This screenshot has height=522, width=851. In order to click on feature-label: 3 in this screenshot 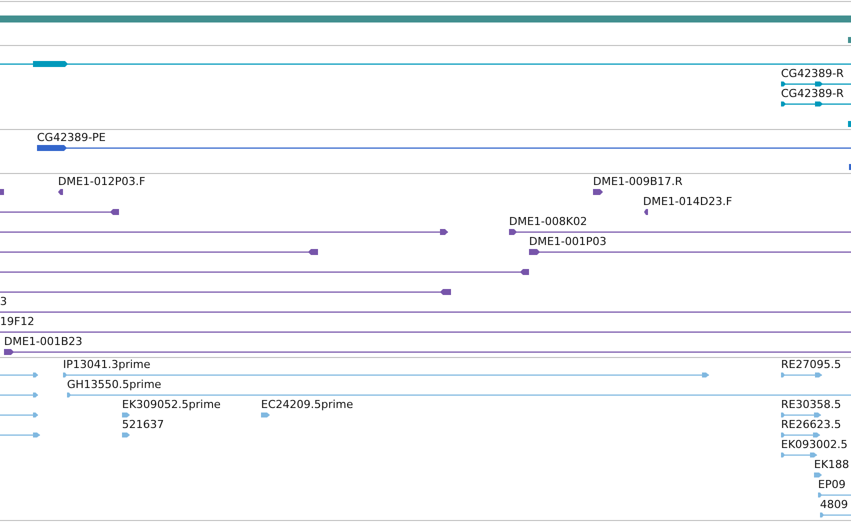, I will do `click(3, 301)`.